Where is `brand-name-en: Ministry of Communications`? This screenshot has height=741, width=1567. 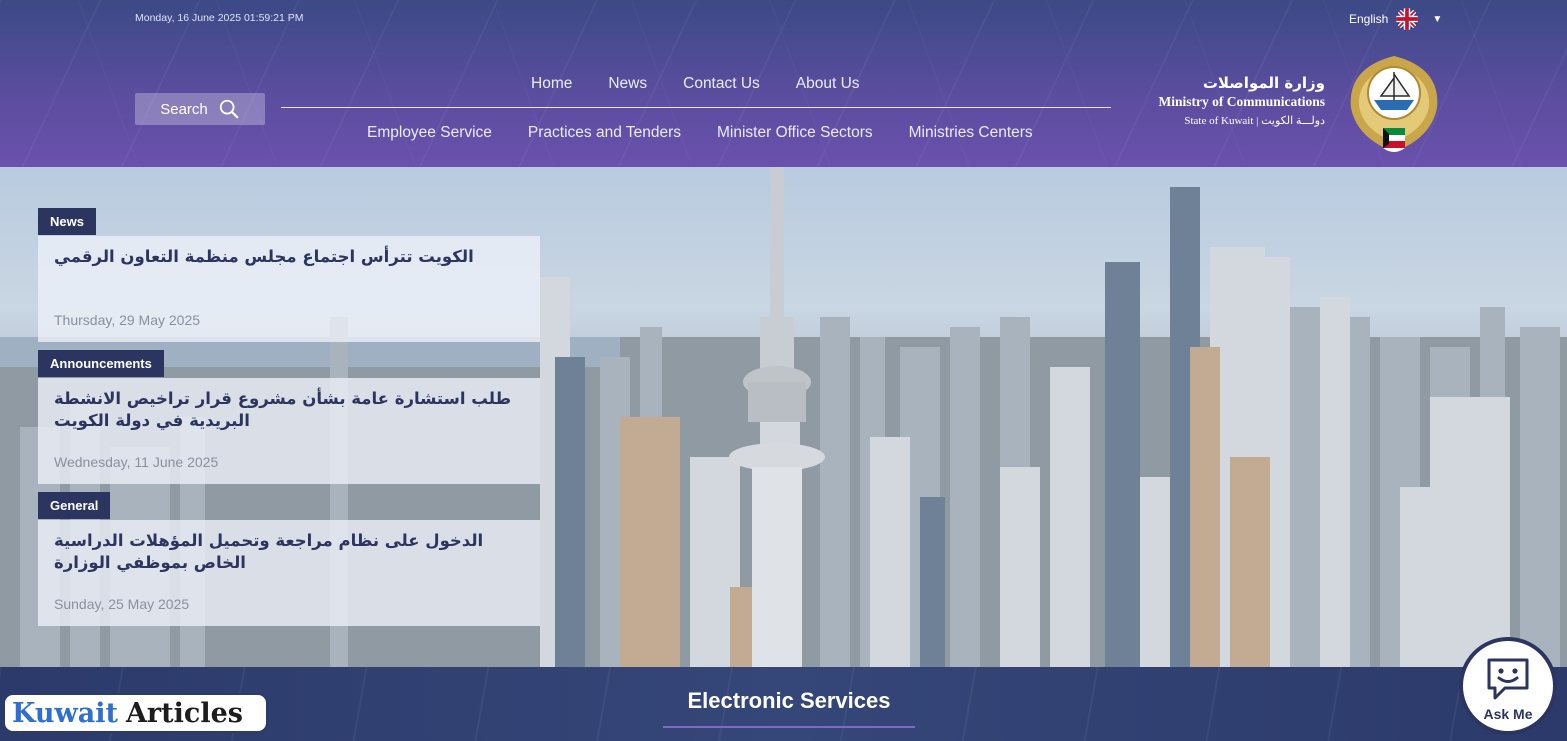 brand-name-en: Ministry of Communications is located at coordinates (1242, 101).